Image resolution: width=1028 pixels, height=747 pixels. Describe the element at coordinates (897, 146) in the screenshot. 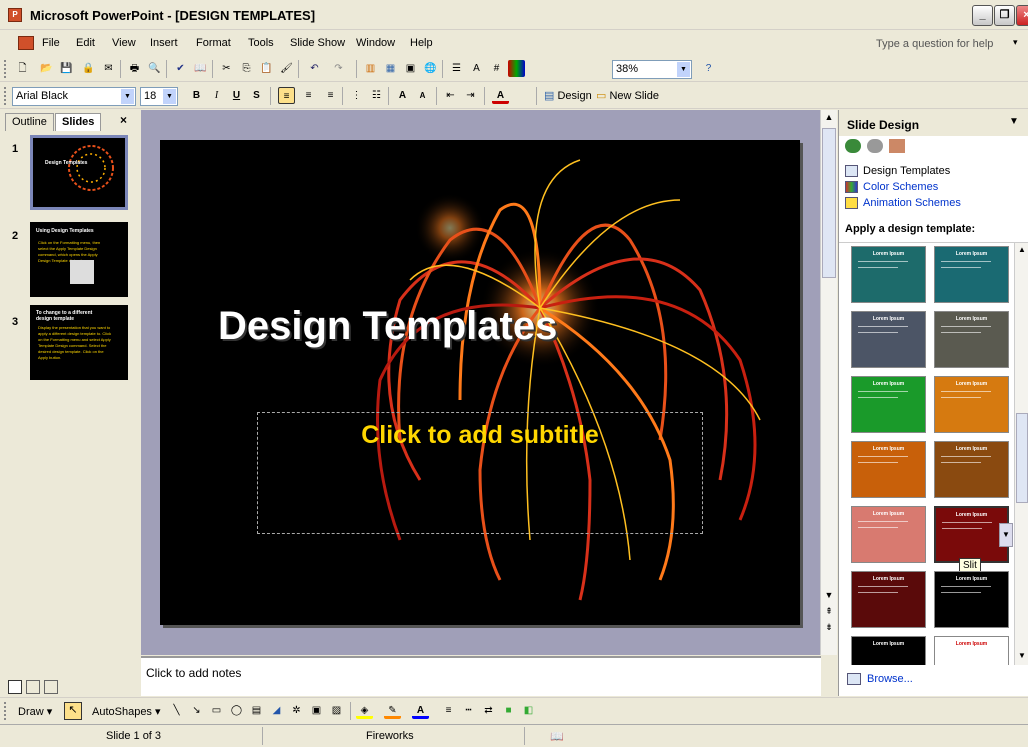

I see `home-icon` at that location.